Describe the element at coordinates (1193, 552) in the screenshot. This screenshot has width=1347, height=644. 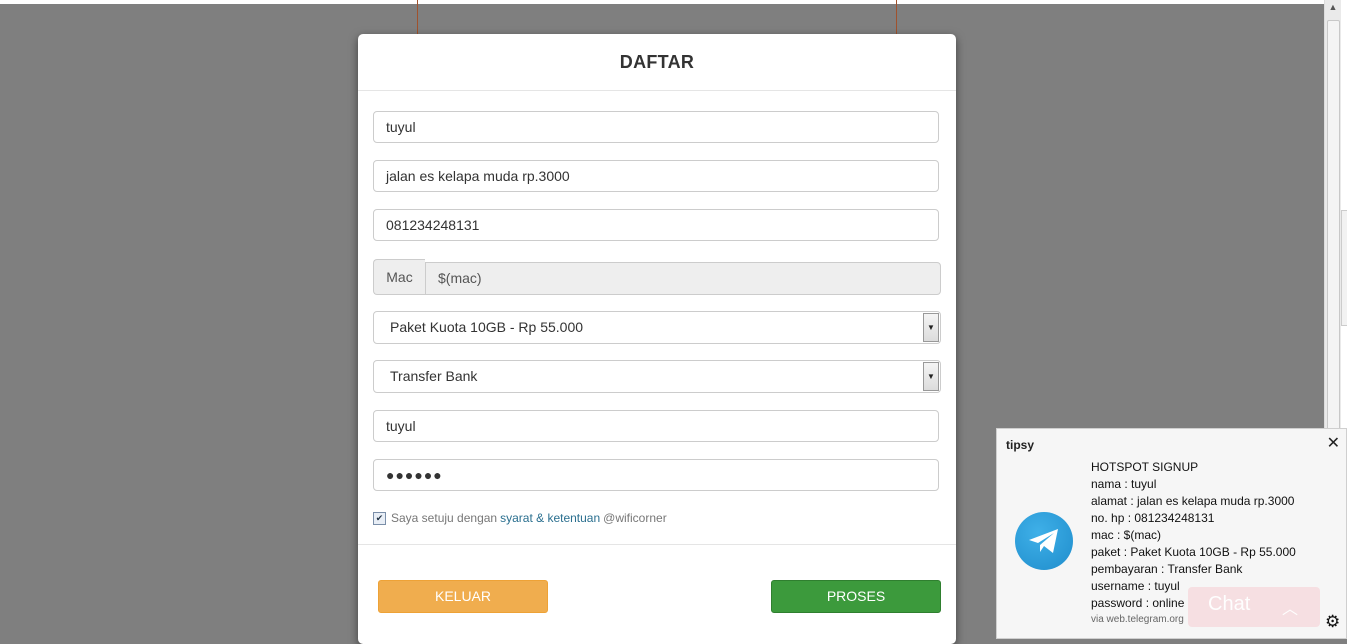
I see `notification-line: paket : Paket Kuota 10GB - Rp 55.000` at that location.